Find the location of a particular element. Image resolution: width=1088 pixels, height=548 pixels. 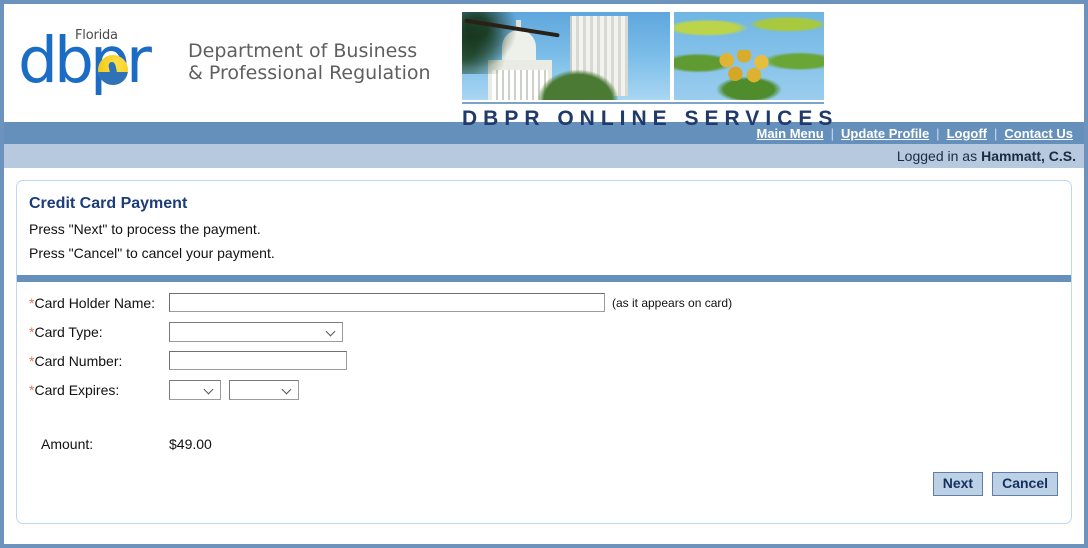

capitol-foliage is located at coordinates (578, 85).